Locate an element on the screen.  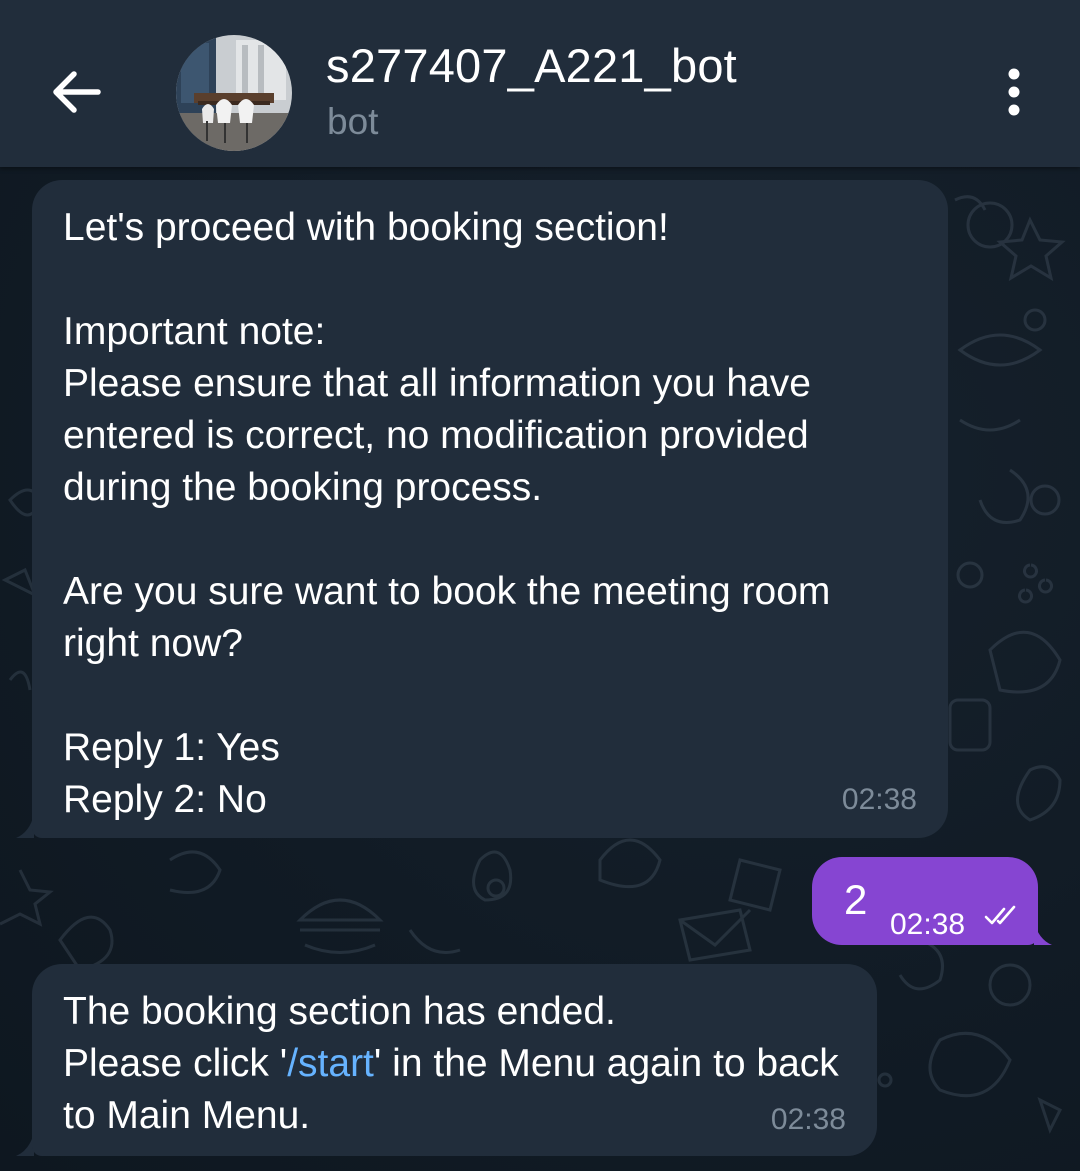
back-button is located at coordinates (76, 92).